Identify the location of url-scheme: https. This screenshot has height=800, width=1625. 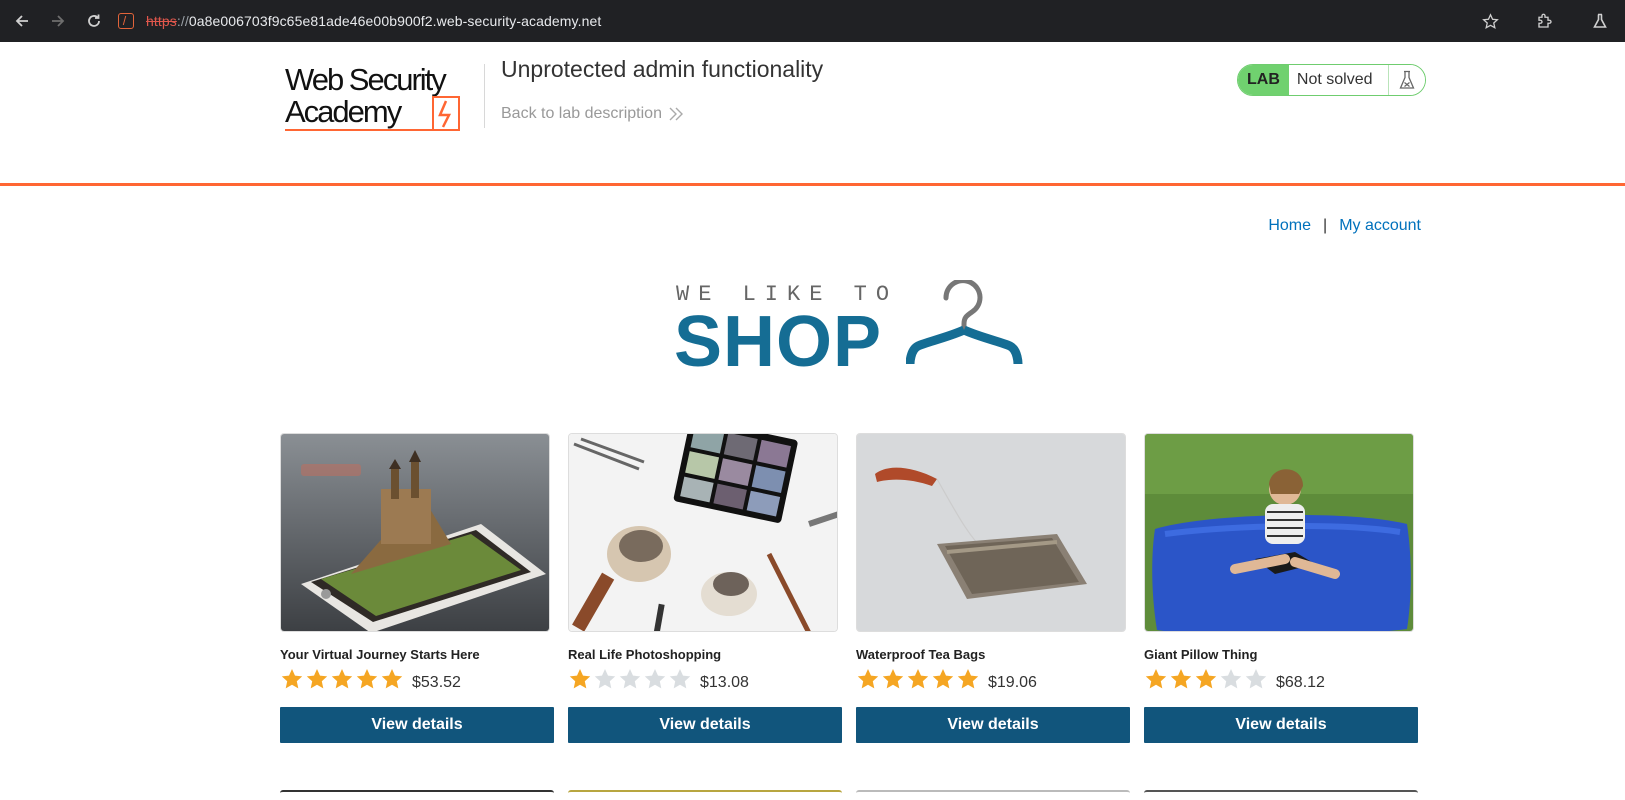
(161, 21).